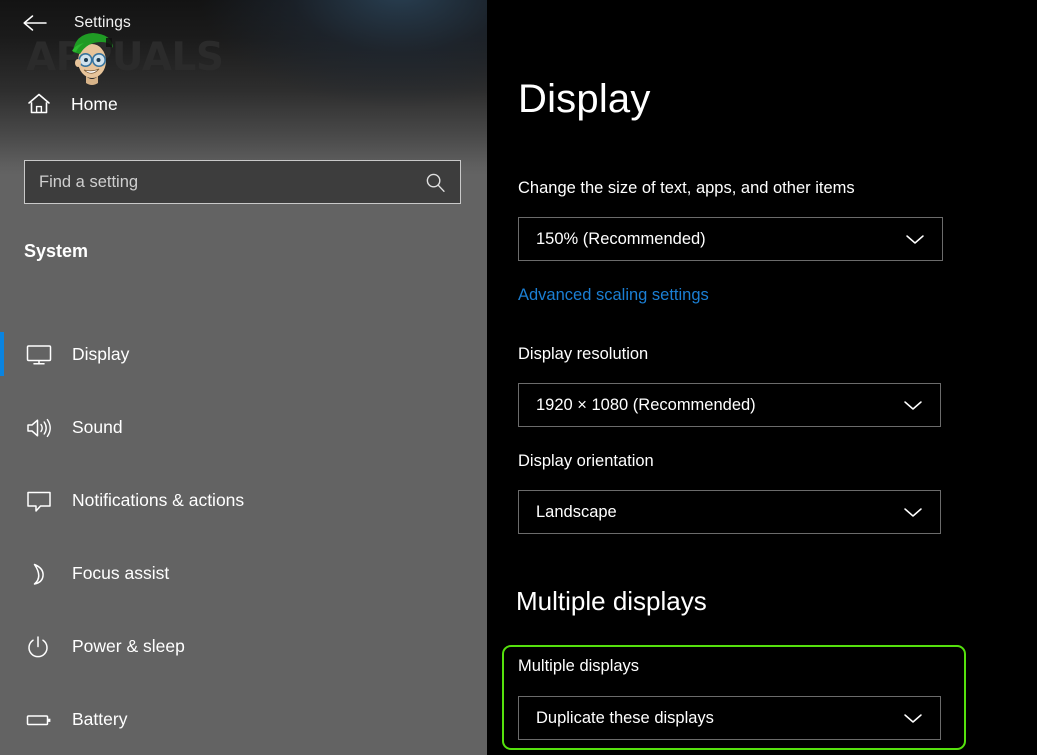 The width and height of the screenshot is (1037, 755). I want to click on back-button, so click(35, 23).